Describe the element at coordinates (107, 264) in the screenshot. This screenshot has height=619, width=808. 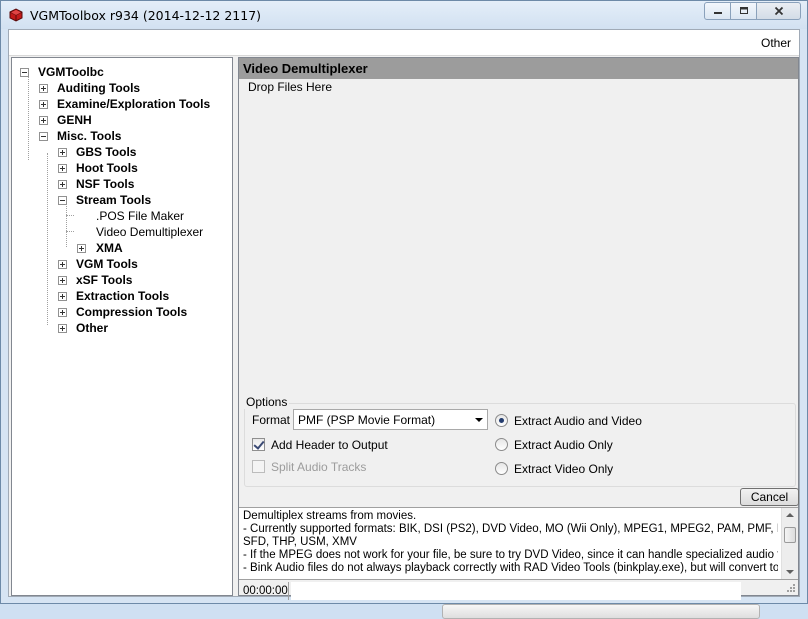
I see `tree-node-label: VGM Tools` at that location.